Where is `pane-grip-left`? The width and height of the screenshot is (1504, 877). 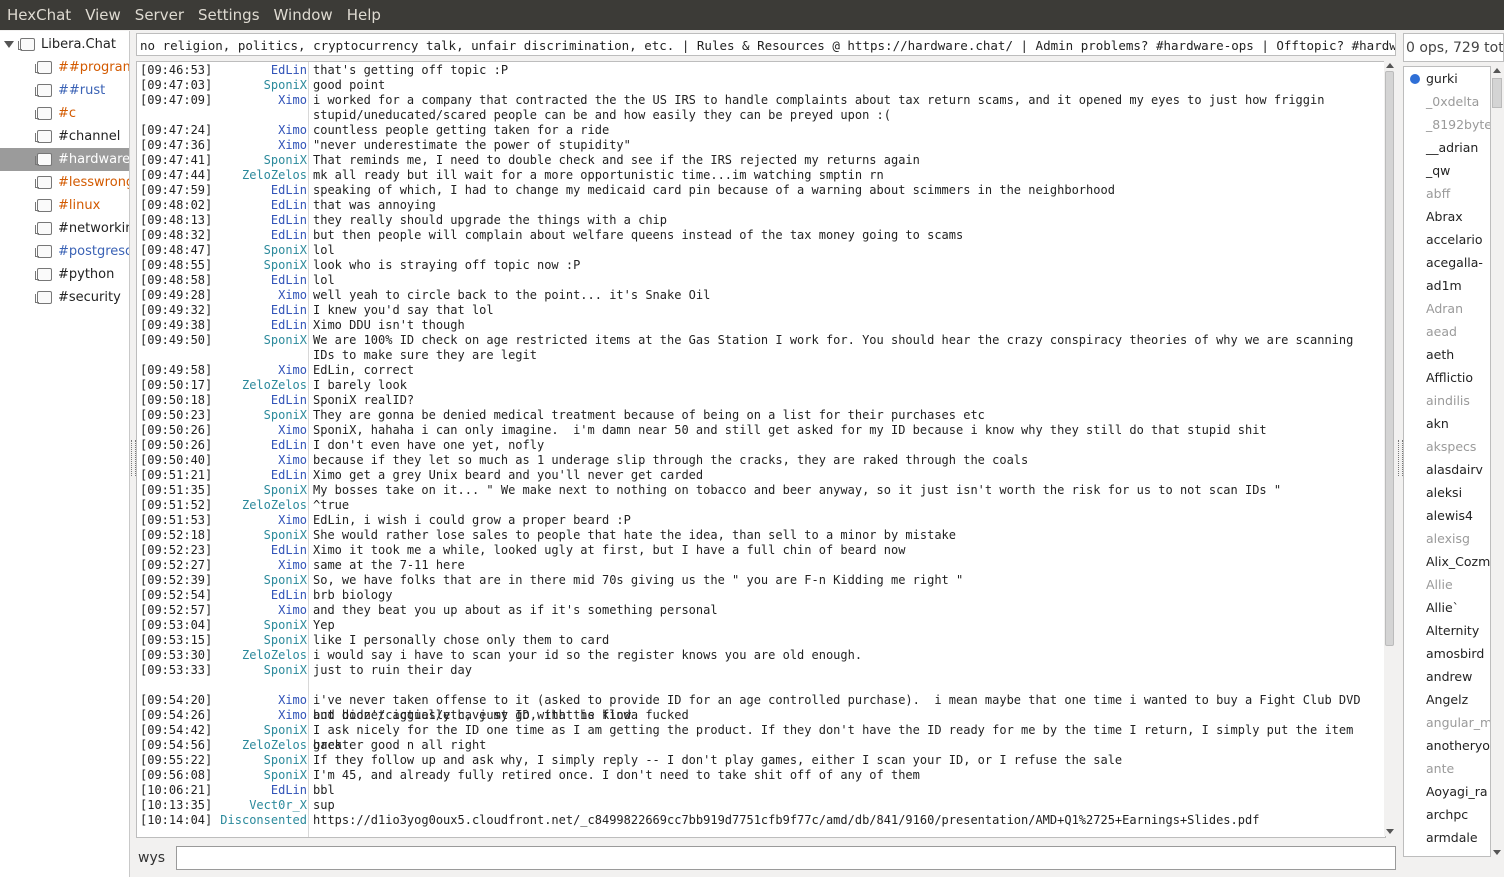 pane-grip-left is located at coordinates (133, 458).